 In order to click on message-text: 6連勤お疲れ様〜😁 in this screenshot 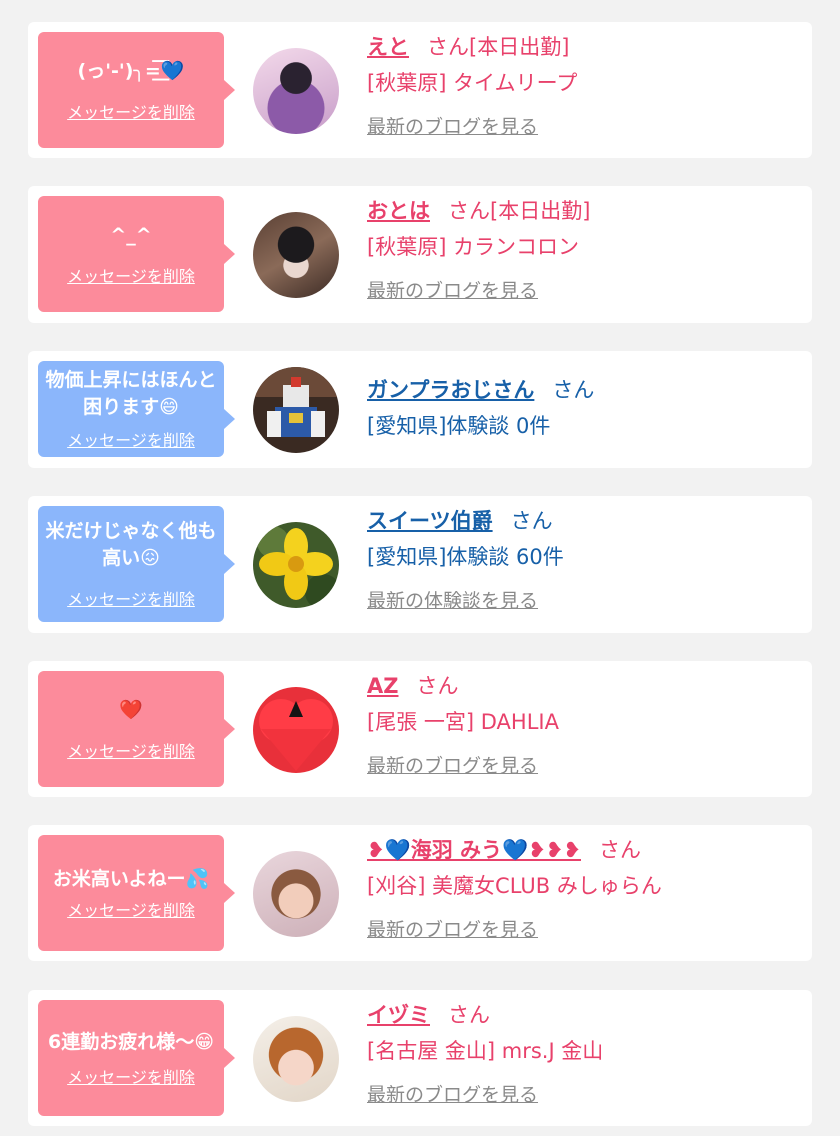, I will do `click(131, 1041)`.